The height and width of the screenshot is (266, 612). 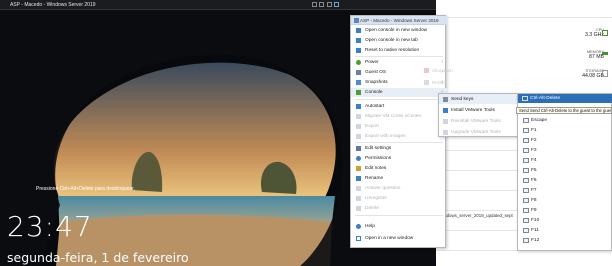 I want to click on lock-date: segunda-feira, 1 de fevereiro, so click(x=98, y=257).